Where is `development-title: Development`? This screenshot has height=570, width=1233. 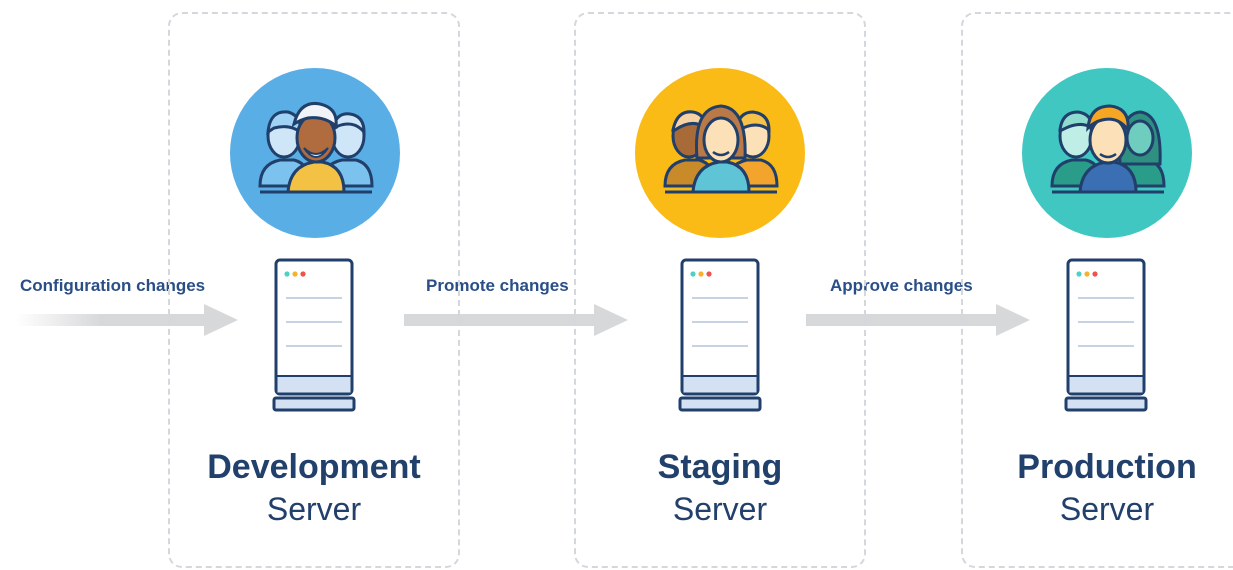 development-title: Development is located at coordinates (314, 467).